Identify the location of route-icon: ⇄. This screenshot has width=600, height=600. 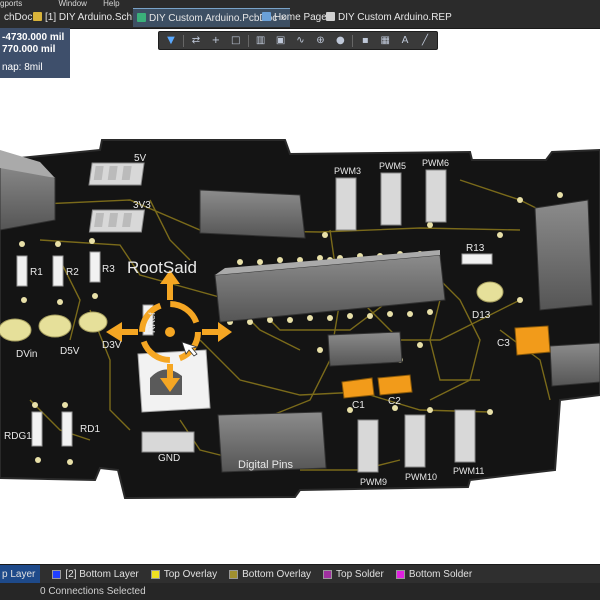
(196, 41).